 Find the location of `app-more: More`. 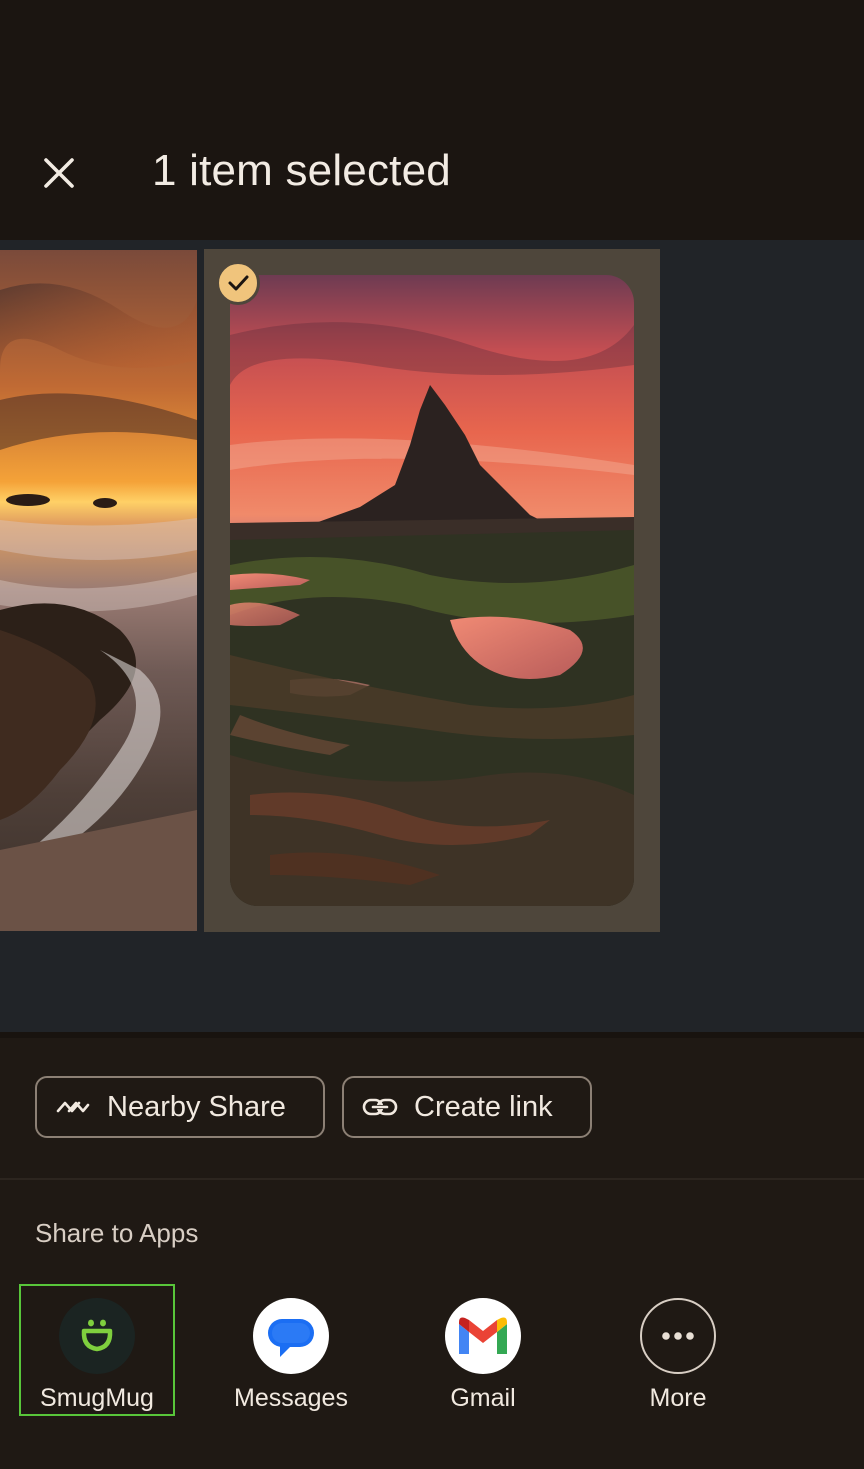

app-more: More is located at coordinates (678, 1350).